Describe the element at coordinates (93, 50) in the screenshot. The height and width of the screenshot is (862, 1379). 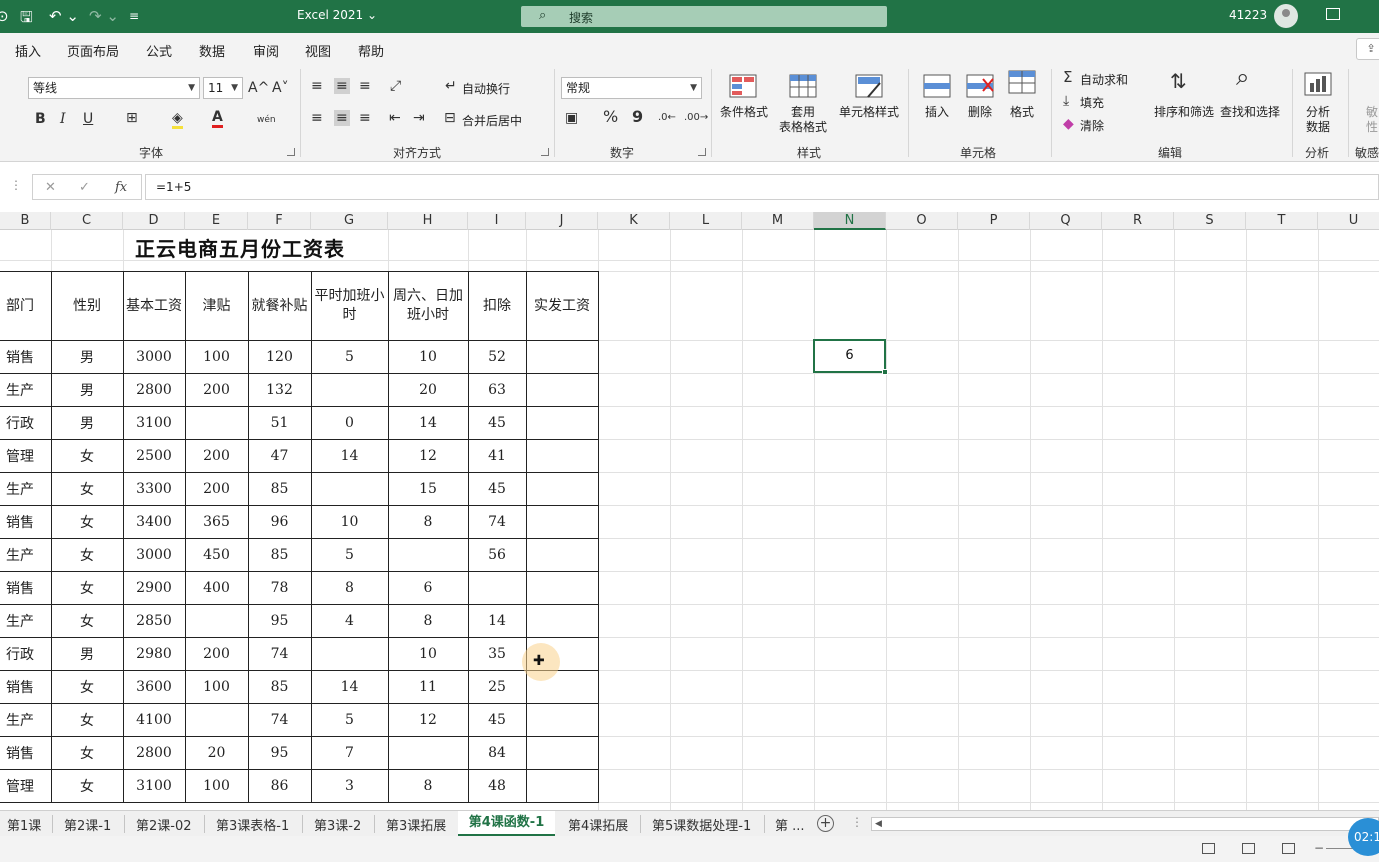
I see `tab-page-layout: 页面布局` at that location.